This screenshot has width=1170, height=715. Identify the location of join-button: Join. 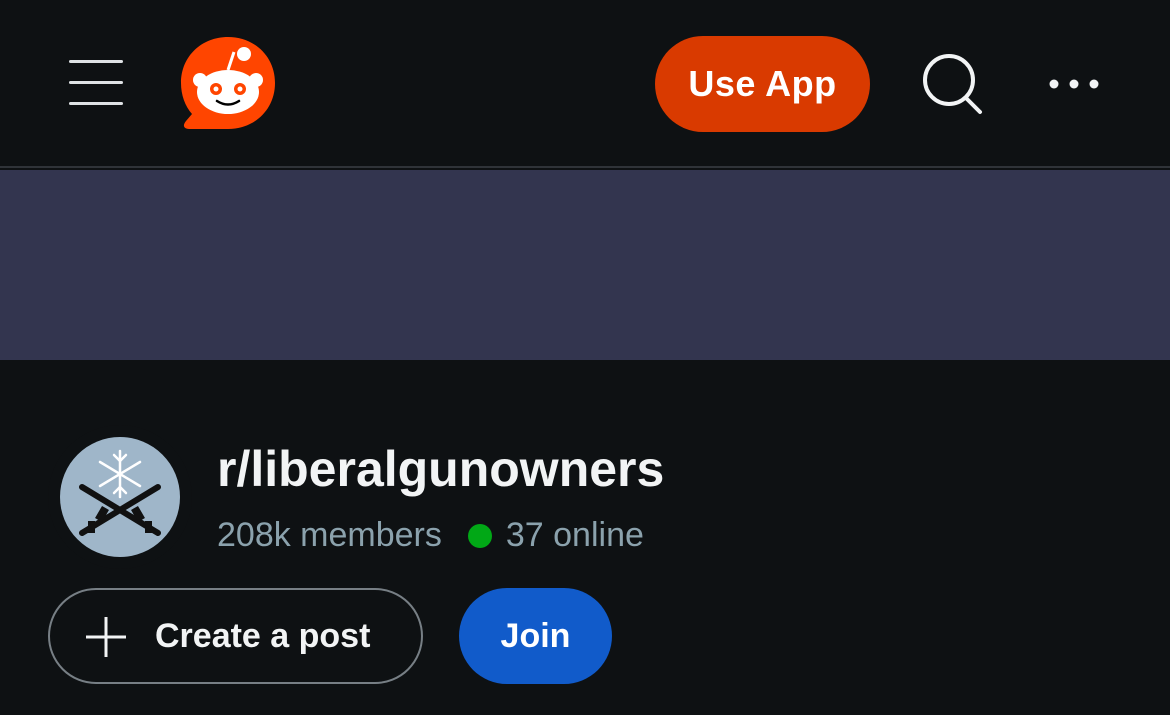
(535, 636).